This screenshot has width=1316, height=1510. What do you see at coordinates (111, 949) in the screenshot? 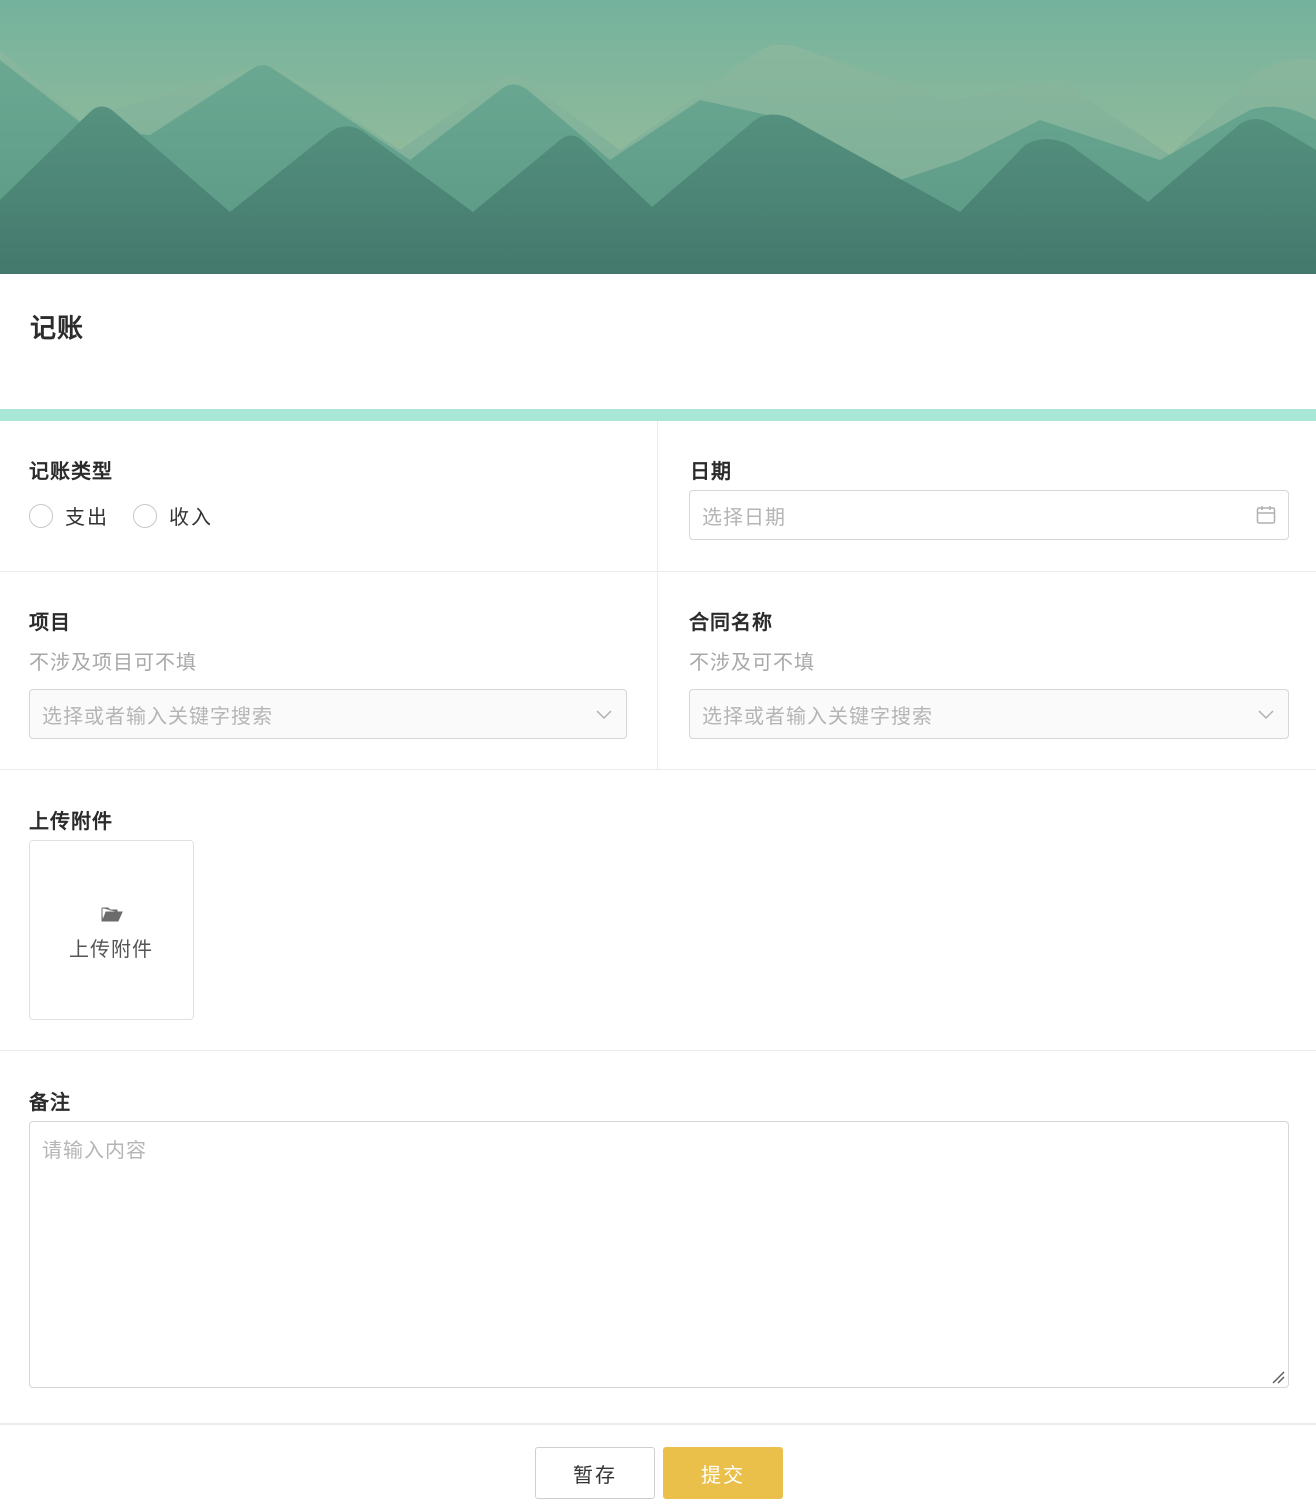
I see `upload-button-label: 上传附件` at bounding box center [111, 949].